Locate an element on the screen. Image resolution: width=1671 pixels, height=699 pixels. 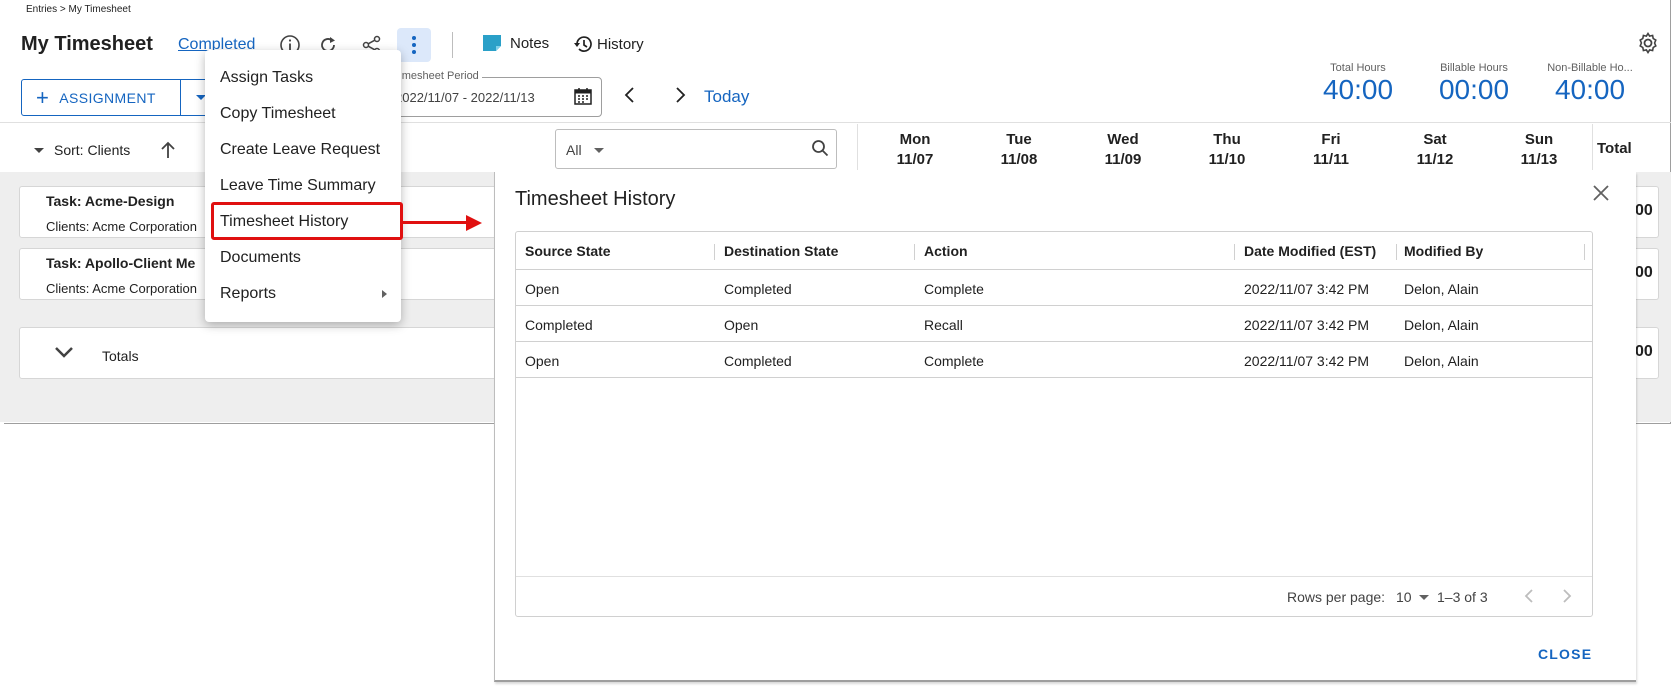
table-cell: Recall is located at coordinates (943, 325).